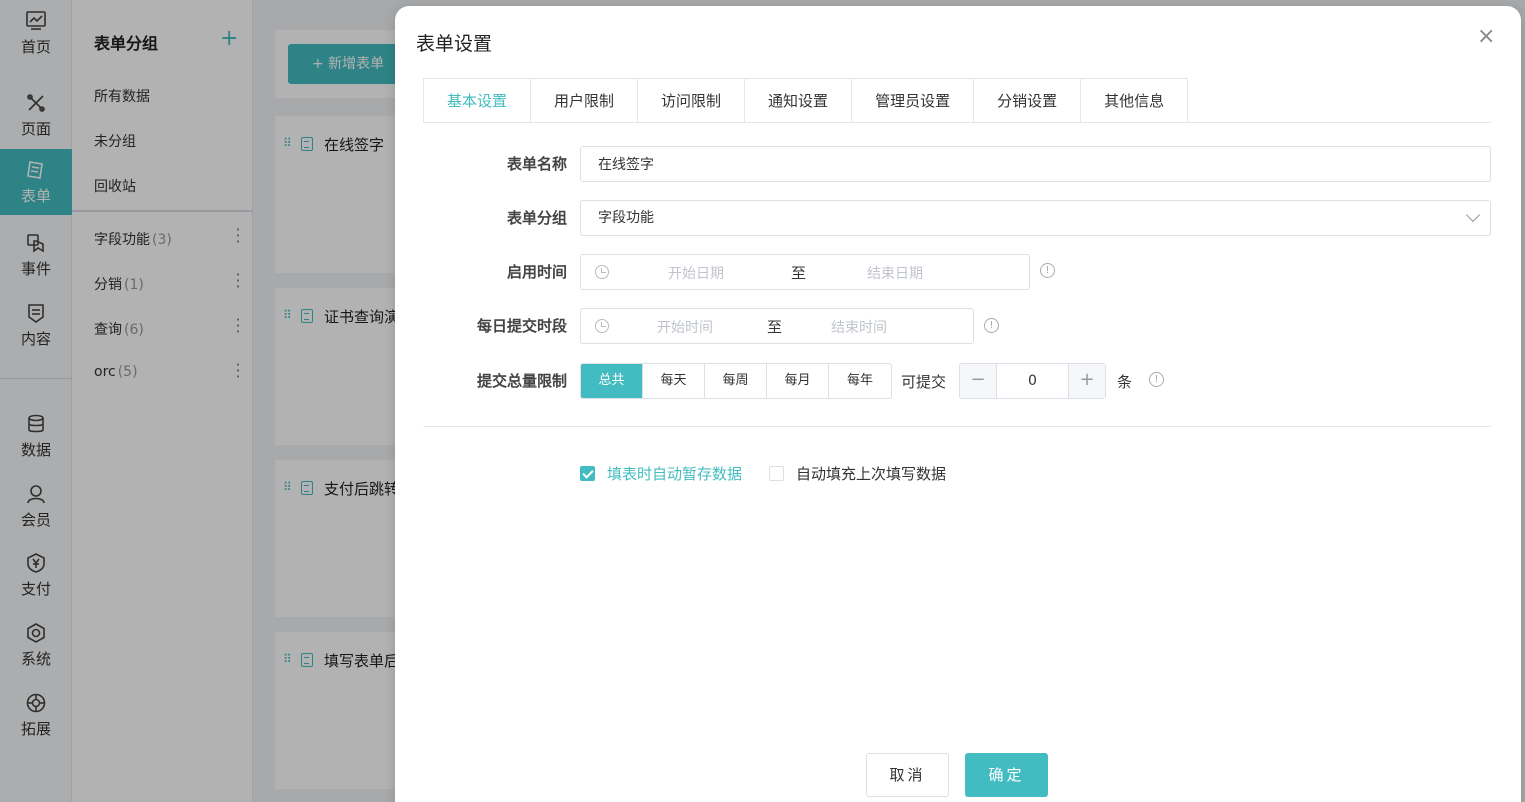 This screenshot has height=802, width=1525. What do you see at coordinates (913, 101) in the screenshot?
I see `tab-admin: 管理员设置` at bounding box center [913, 101].